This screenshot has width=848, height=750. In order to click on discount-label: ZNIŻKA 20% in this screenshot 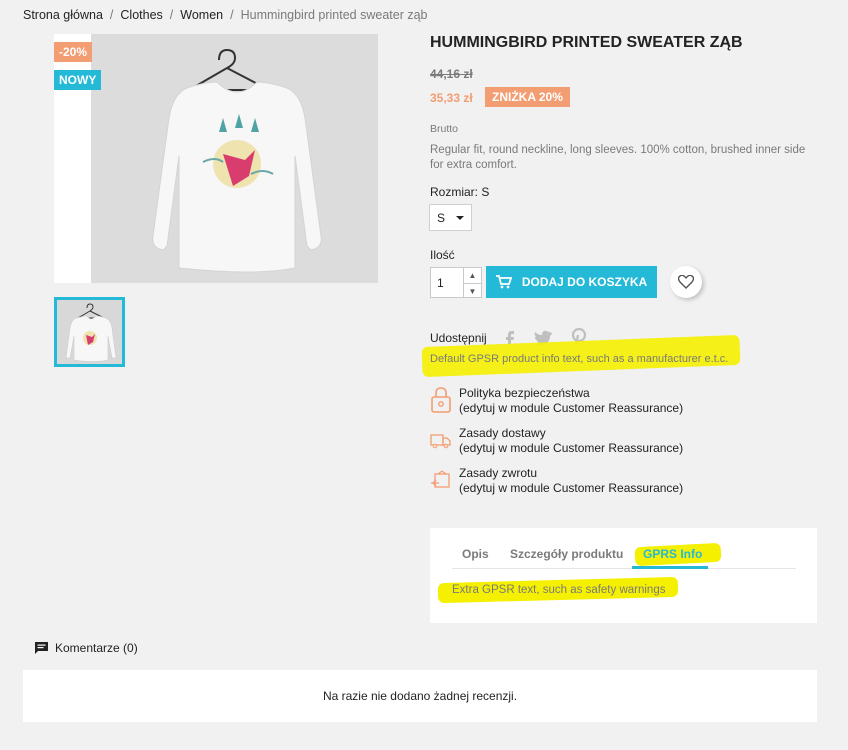, I will do `click(527, 97)`.